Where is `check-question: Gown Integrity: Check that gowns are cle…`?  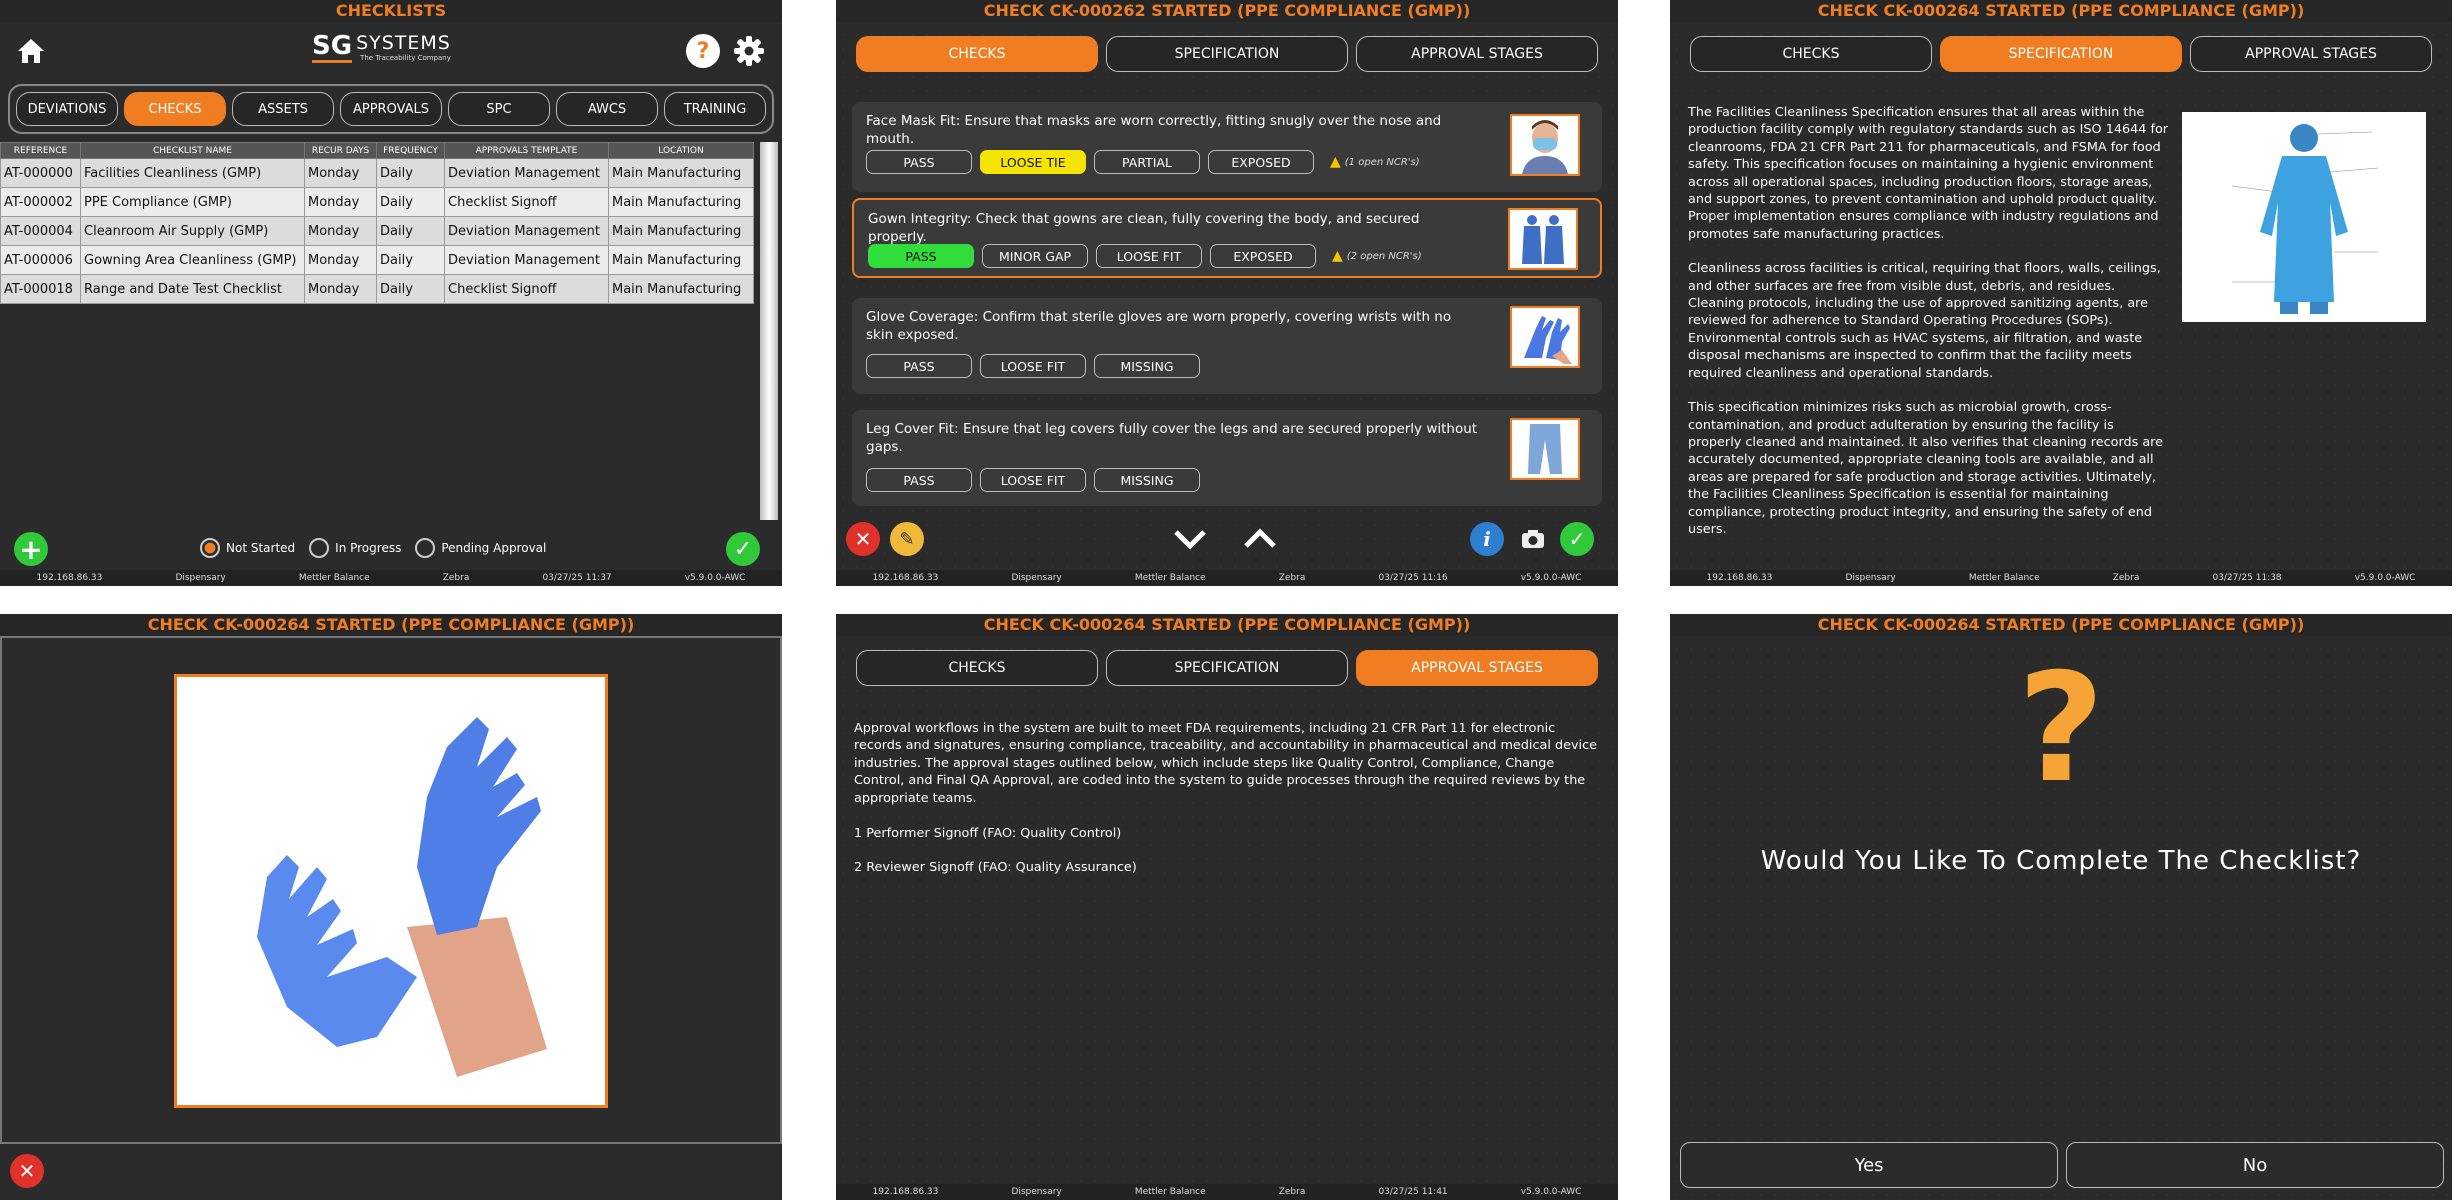
check-question: Gown Integrity: Check that gowns are cle… is located at coordinates (1144, 228).